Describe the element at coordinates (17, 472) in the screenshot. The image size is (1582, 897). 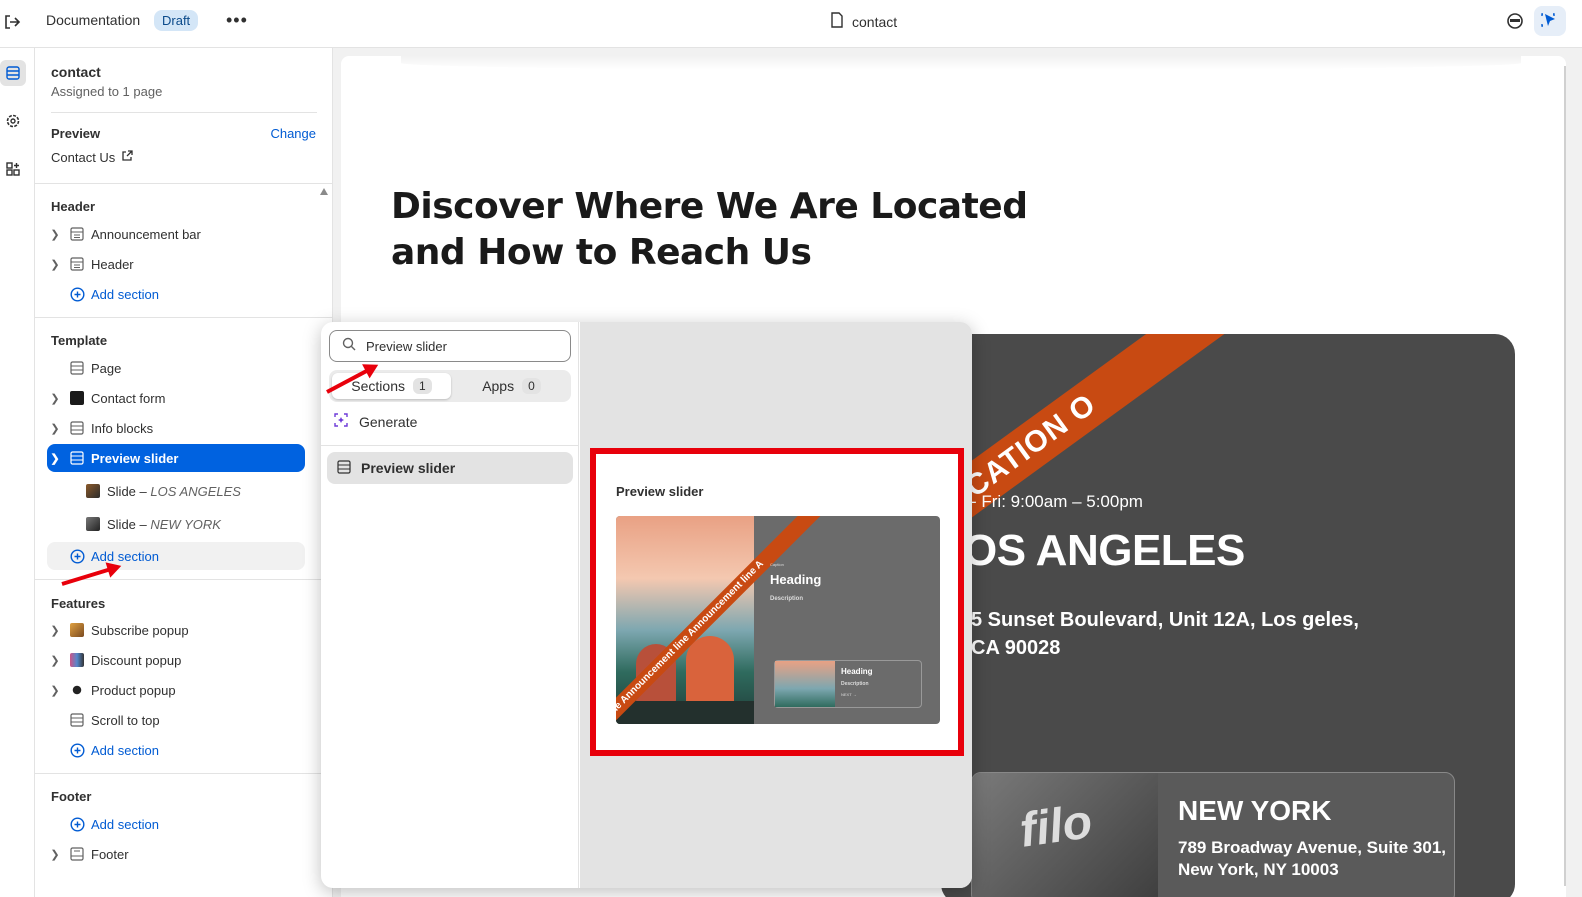
I see `left-rail` at that location.